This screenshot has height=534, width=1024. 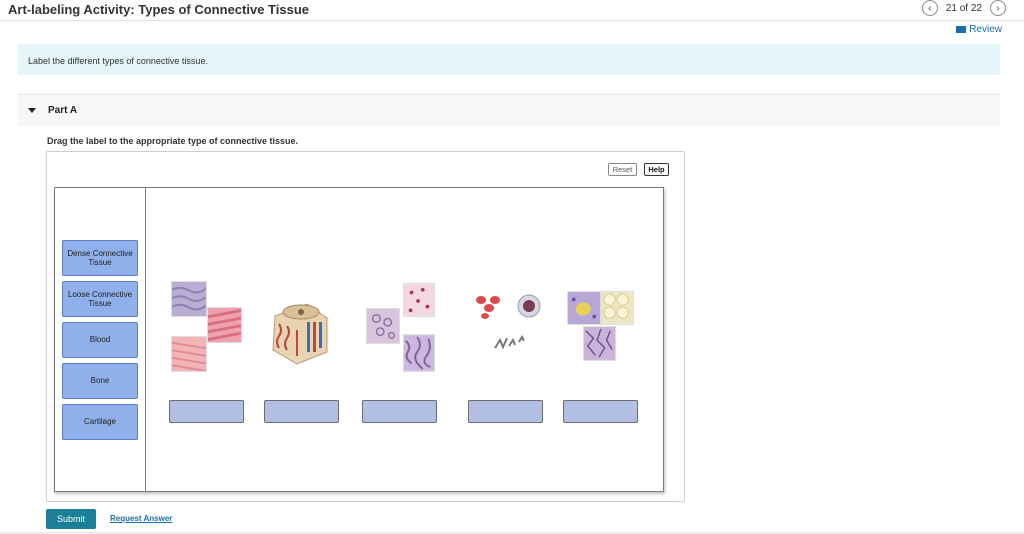 I want to click on review-link: Review, so click(x=979, y=29).